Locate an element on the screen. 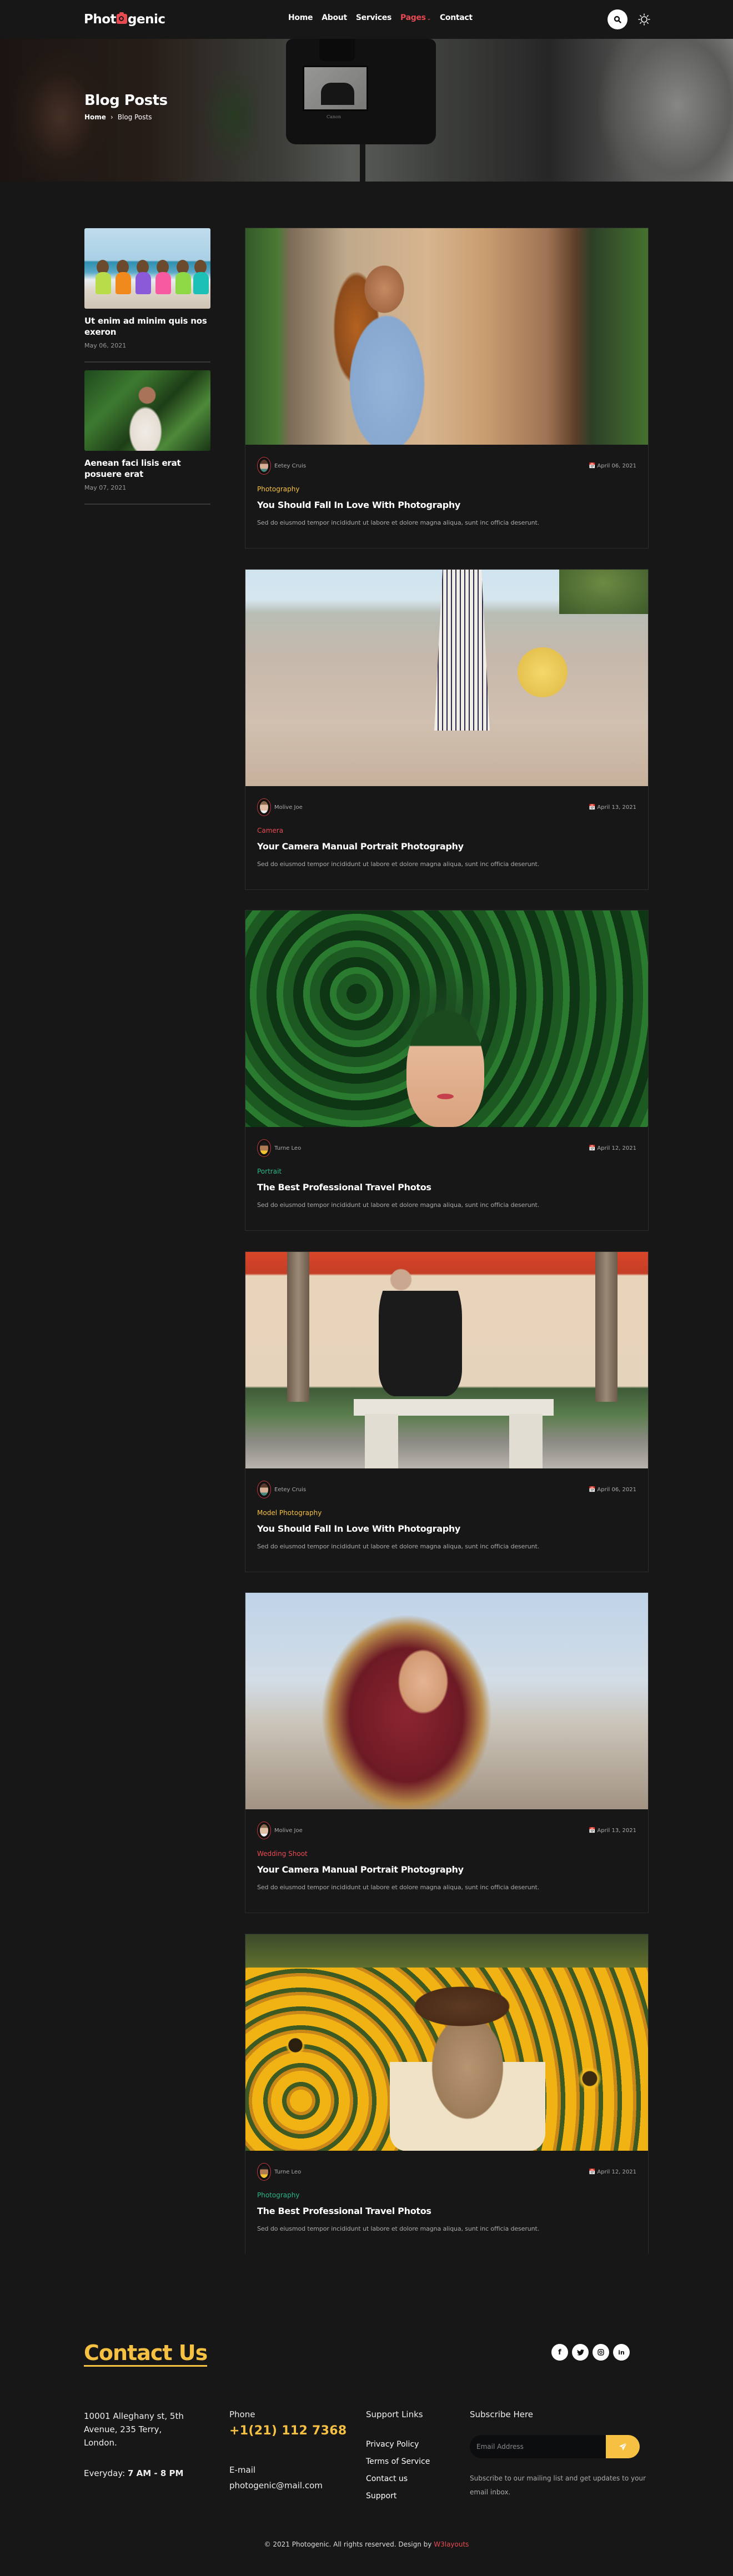  post-meta: Eetey Cruis 📅 April 06, 2021 is located at coordinates (446, 1490).